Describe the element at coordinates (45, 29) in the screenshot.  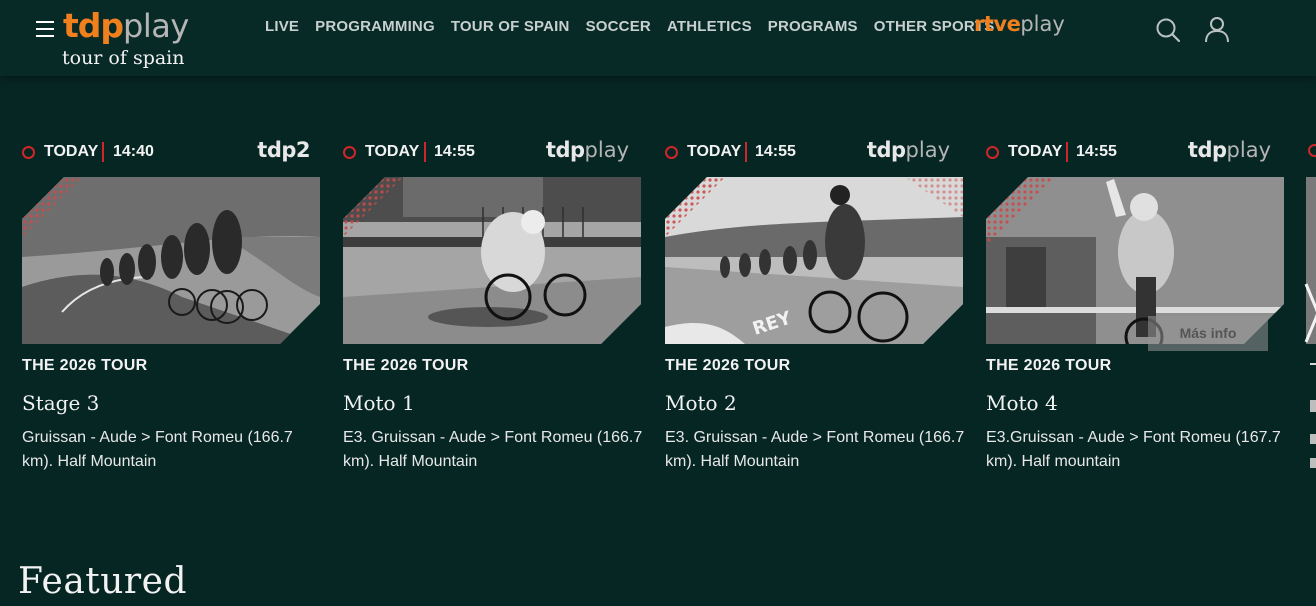
I see `menu-icon` at that location.